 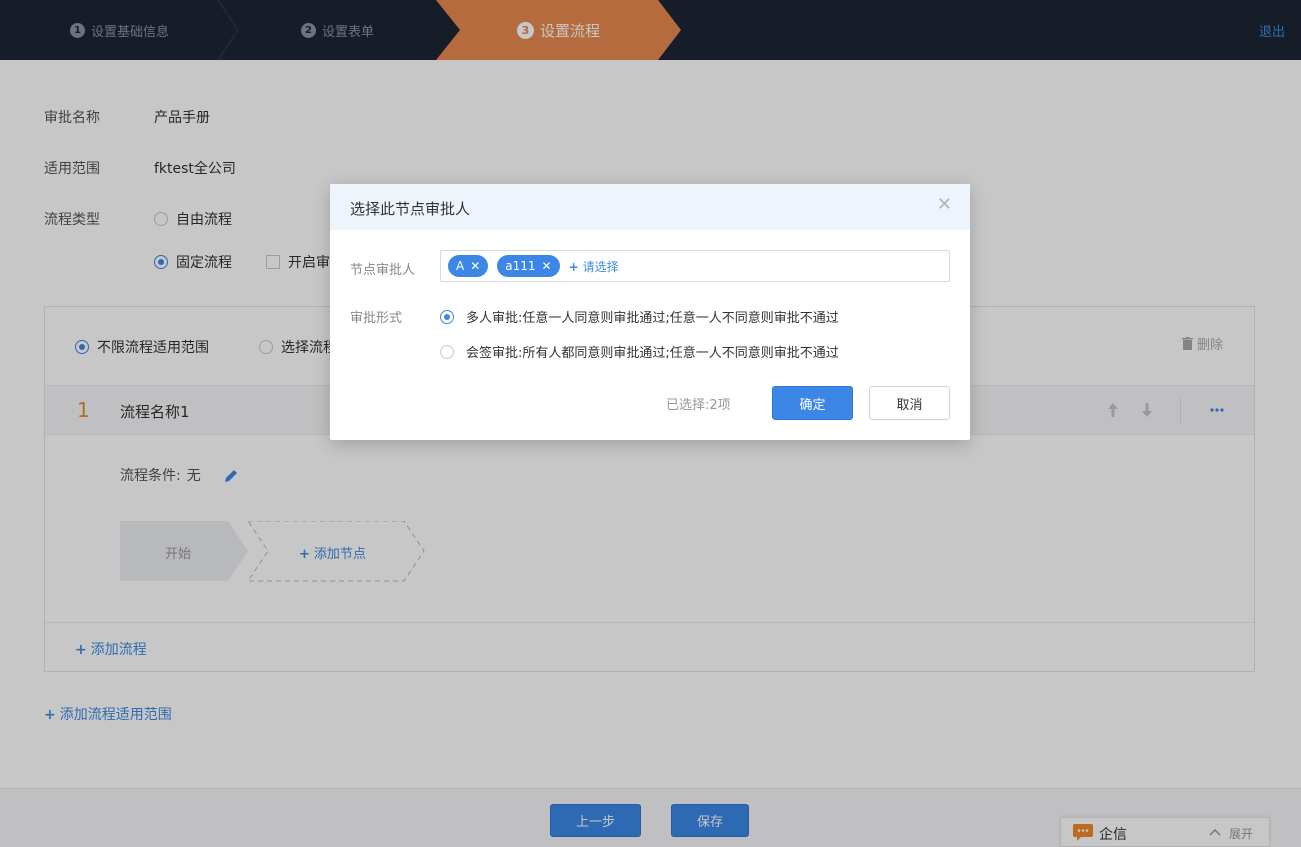 What do you see at coordinates (652, 318) in the screenshot?
I see `mode-multi-label: 多人审批:任意一人同意则审批通过;任意一人不同意则审批不通过` at bounding box center [652, 318].